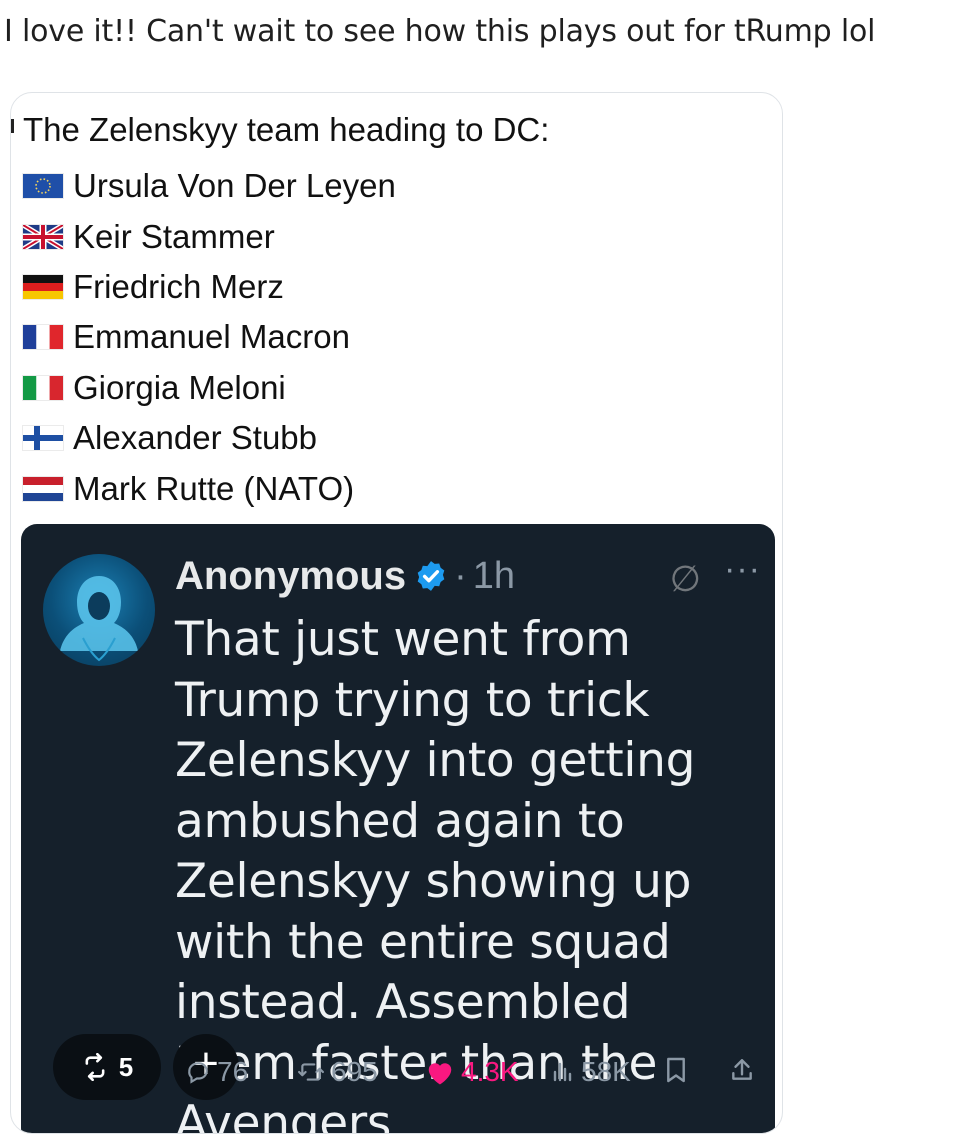  What do you see at coordinates (398, 1069) in the screenshot?
I see `tweet-action-bar: 5 + 76 695 4.3K 58K` at bounding box center [398, 1069].